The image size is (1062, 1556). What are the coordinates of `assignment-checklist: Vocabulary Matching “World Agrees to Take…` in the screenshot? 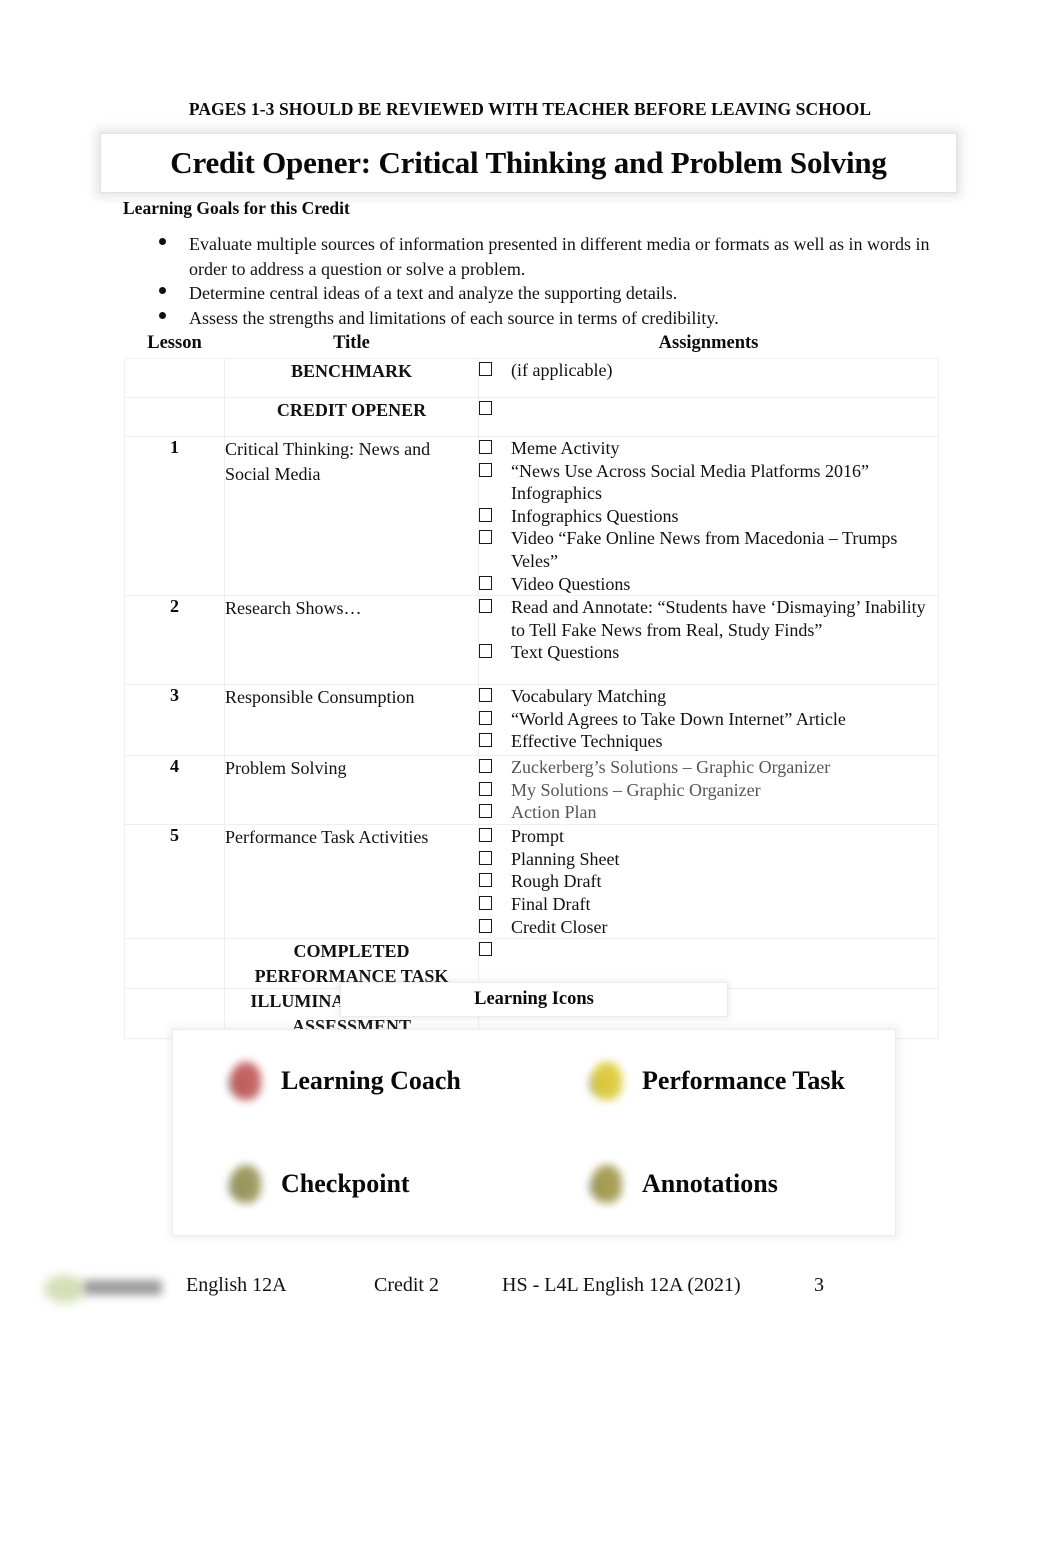 It's located at (708, 719).